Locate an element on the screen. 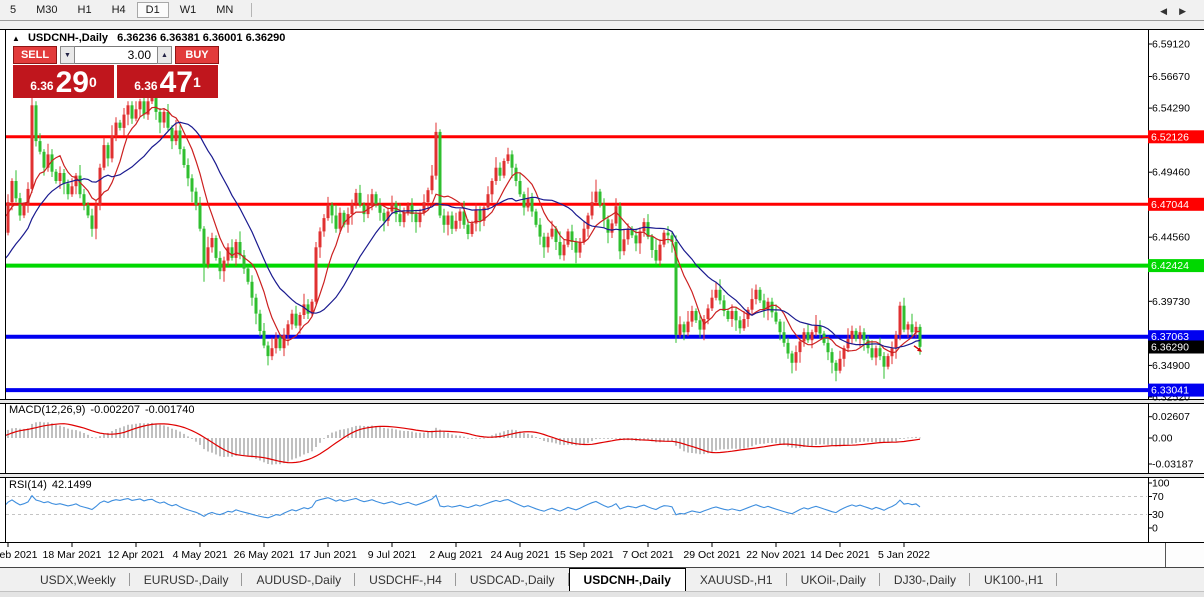 Image resolution: width=1204 pixels, height=597 pixels. chart-symbol-period: USDCNH-,Daily is located at coordinates (68, 38).